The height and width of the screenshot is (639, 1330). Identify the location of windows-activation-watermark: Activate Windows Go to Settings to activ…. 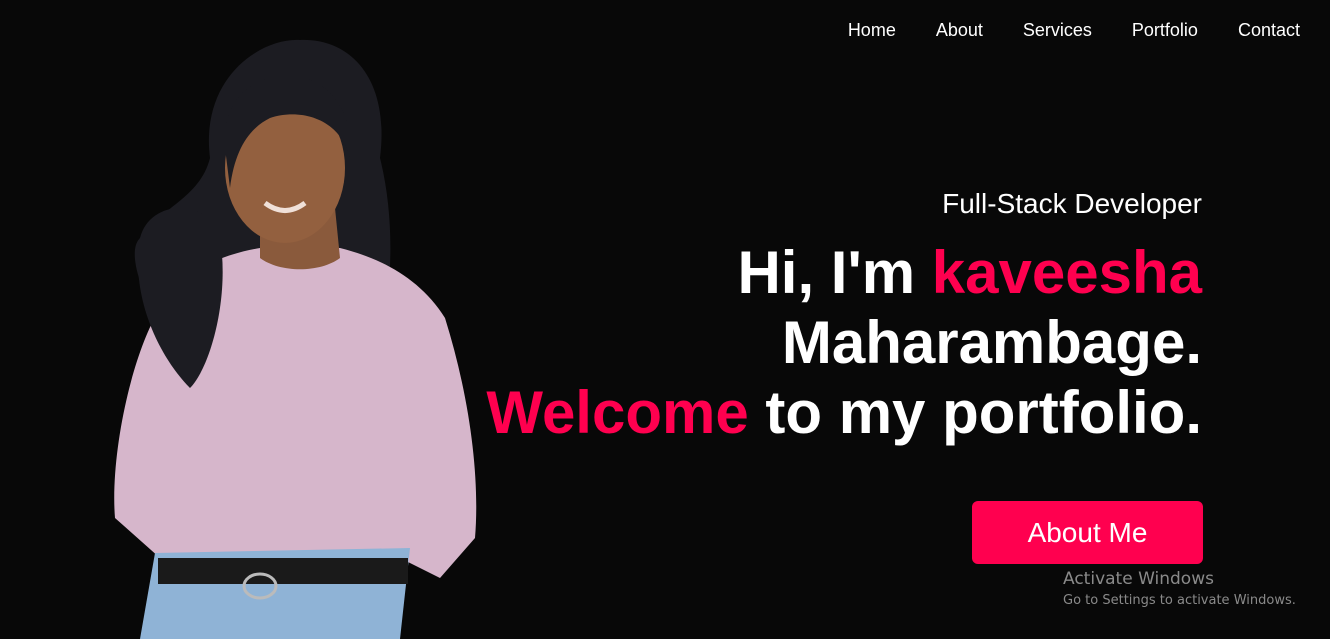
(1179, 588).